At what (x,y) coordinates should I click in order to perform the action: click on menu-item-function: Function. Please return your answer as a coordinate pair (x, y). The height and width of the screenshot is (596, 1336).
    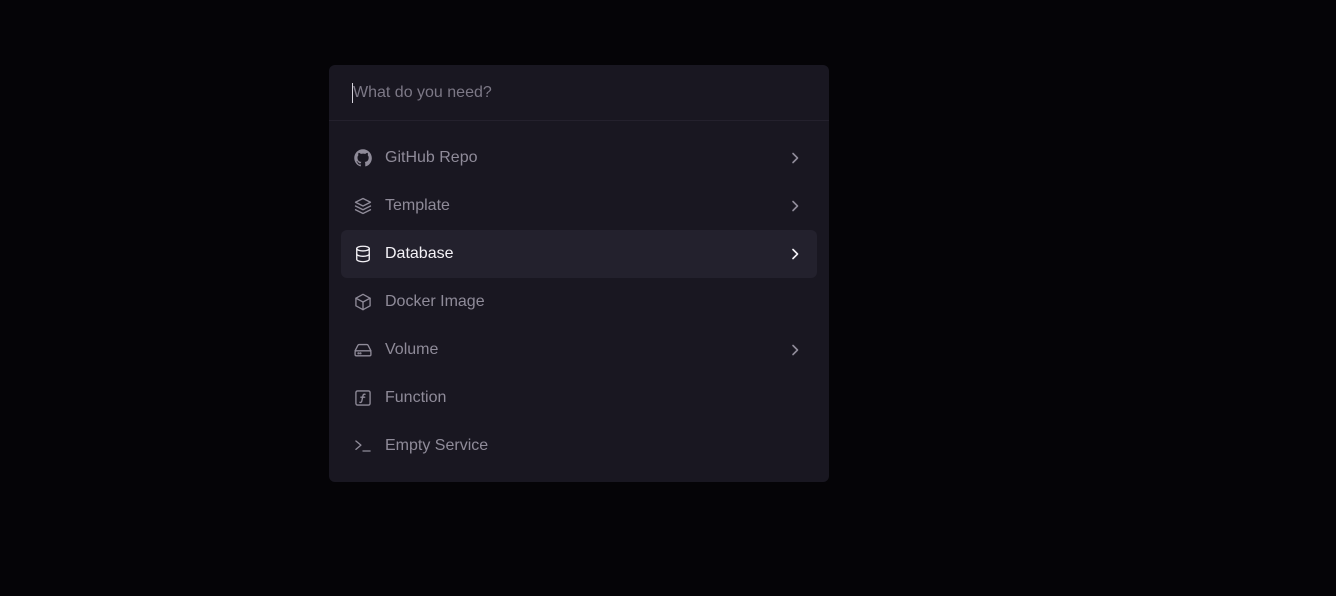
    Looking at the image, I should click on (579, 398).